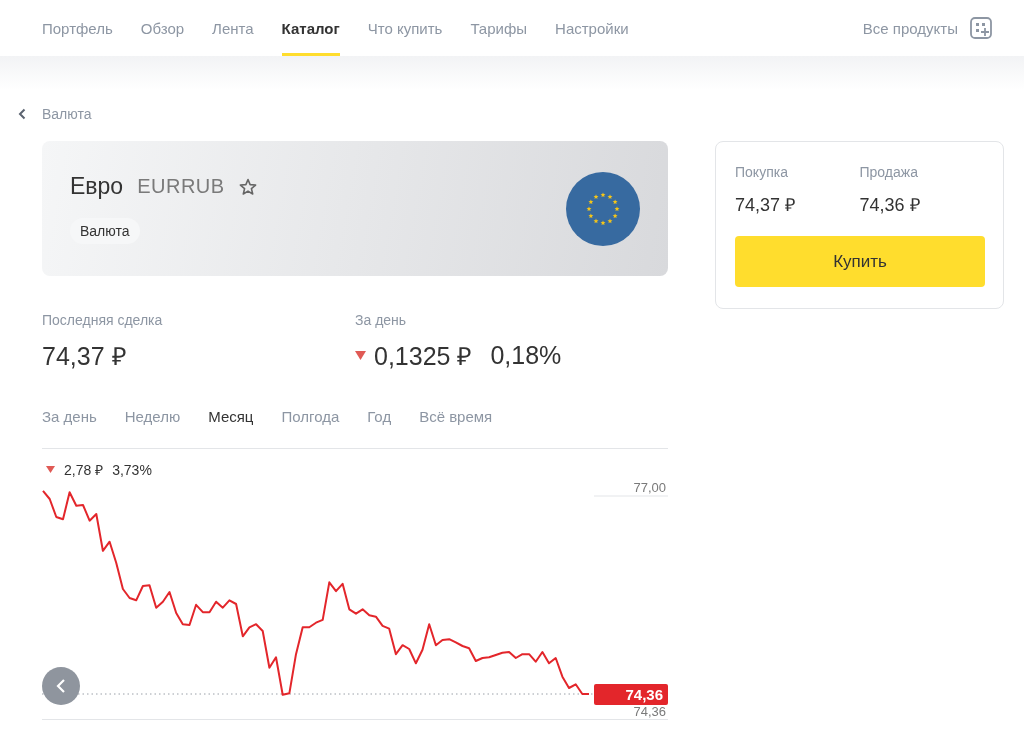 The height and width of the screenshot is (732, 1024). Describe the element at coordinates (981, 28) in the screenshot. I see `grid-plus-icon` at that location.